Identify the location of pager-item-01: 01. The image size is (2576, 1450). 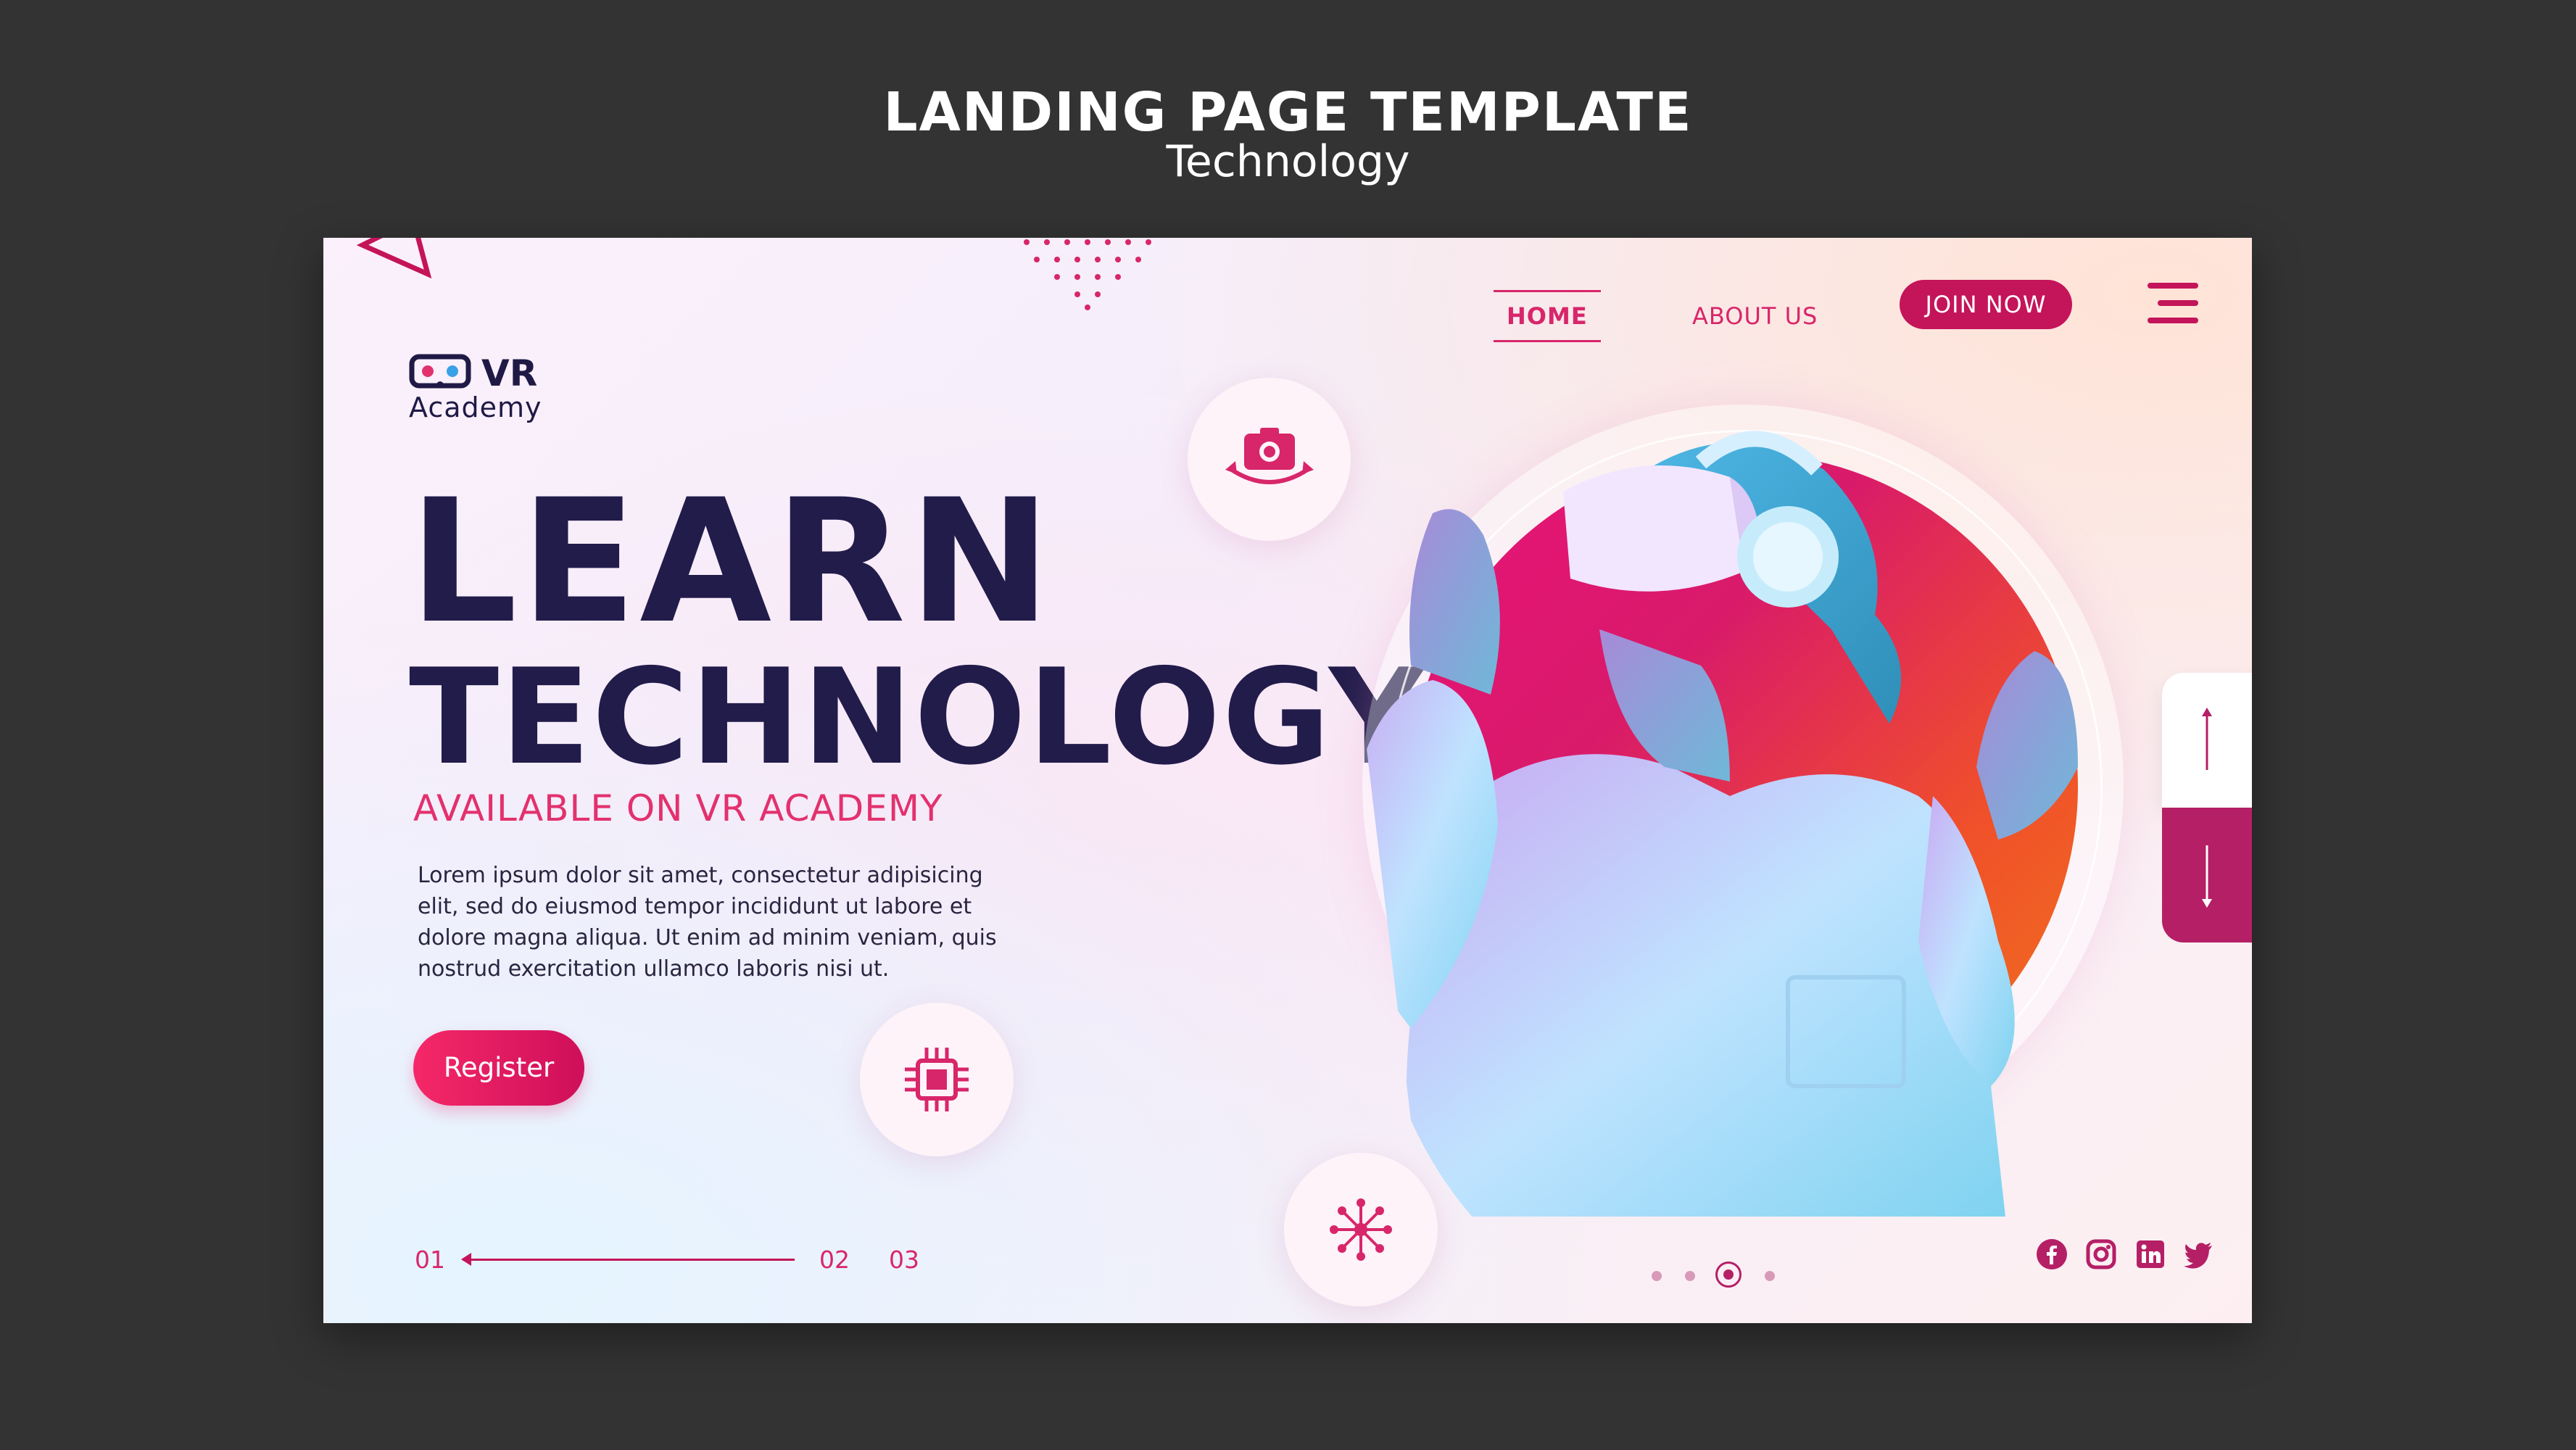
(430, 1260).